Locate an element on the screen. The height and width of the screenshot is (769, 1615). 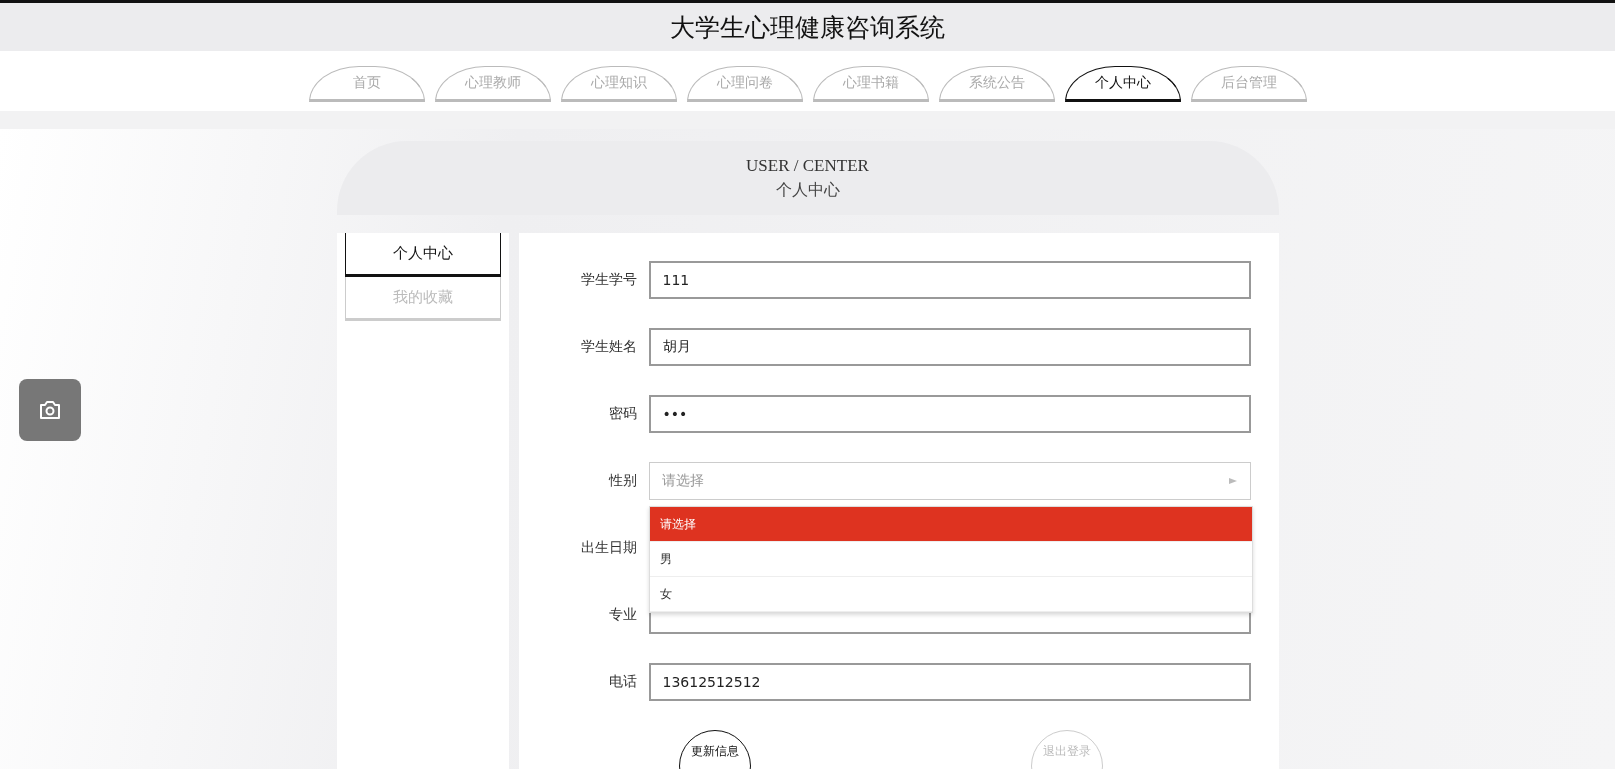
nav-tab: 心理知识 is located at coordinates (618, 84).